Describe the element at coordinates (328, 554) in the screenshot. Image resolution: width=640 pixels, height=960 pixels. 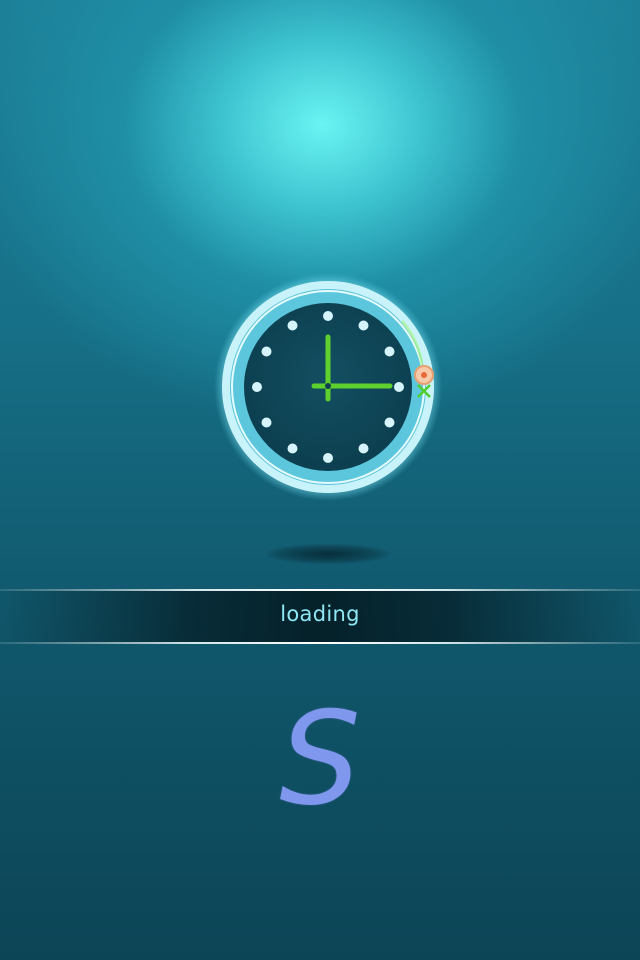
I see `clock-shadow` at that location.